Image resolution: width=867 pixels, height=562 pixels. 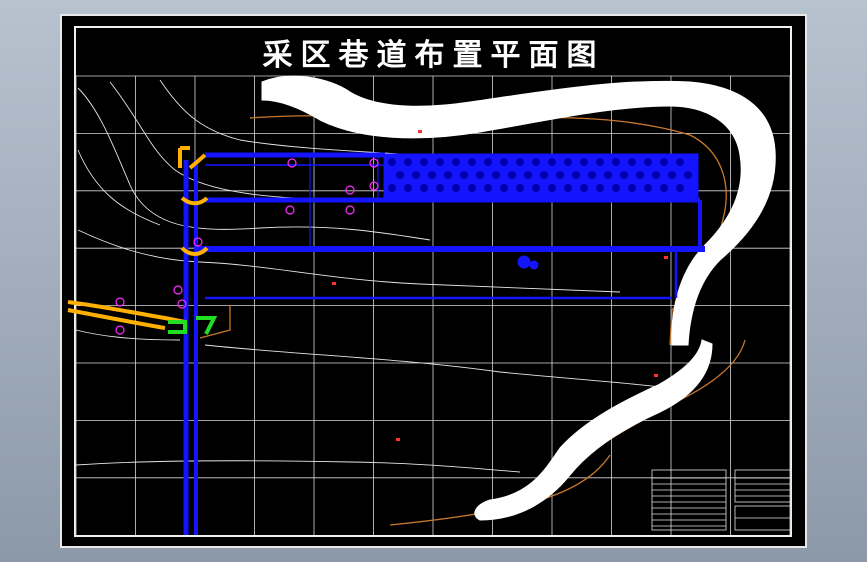 What do you see at coordinates (193, 325) in the screenshot?
I see `equipment-symbol` at bounding box center [193, 325].